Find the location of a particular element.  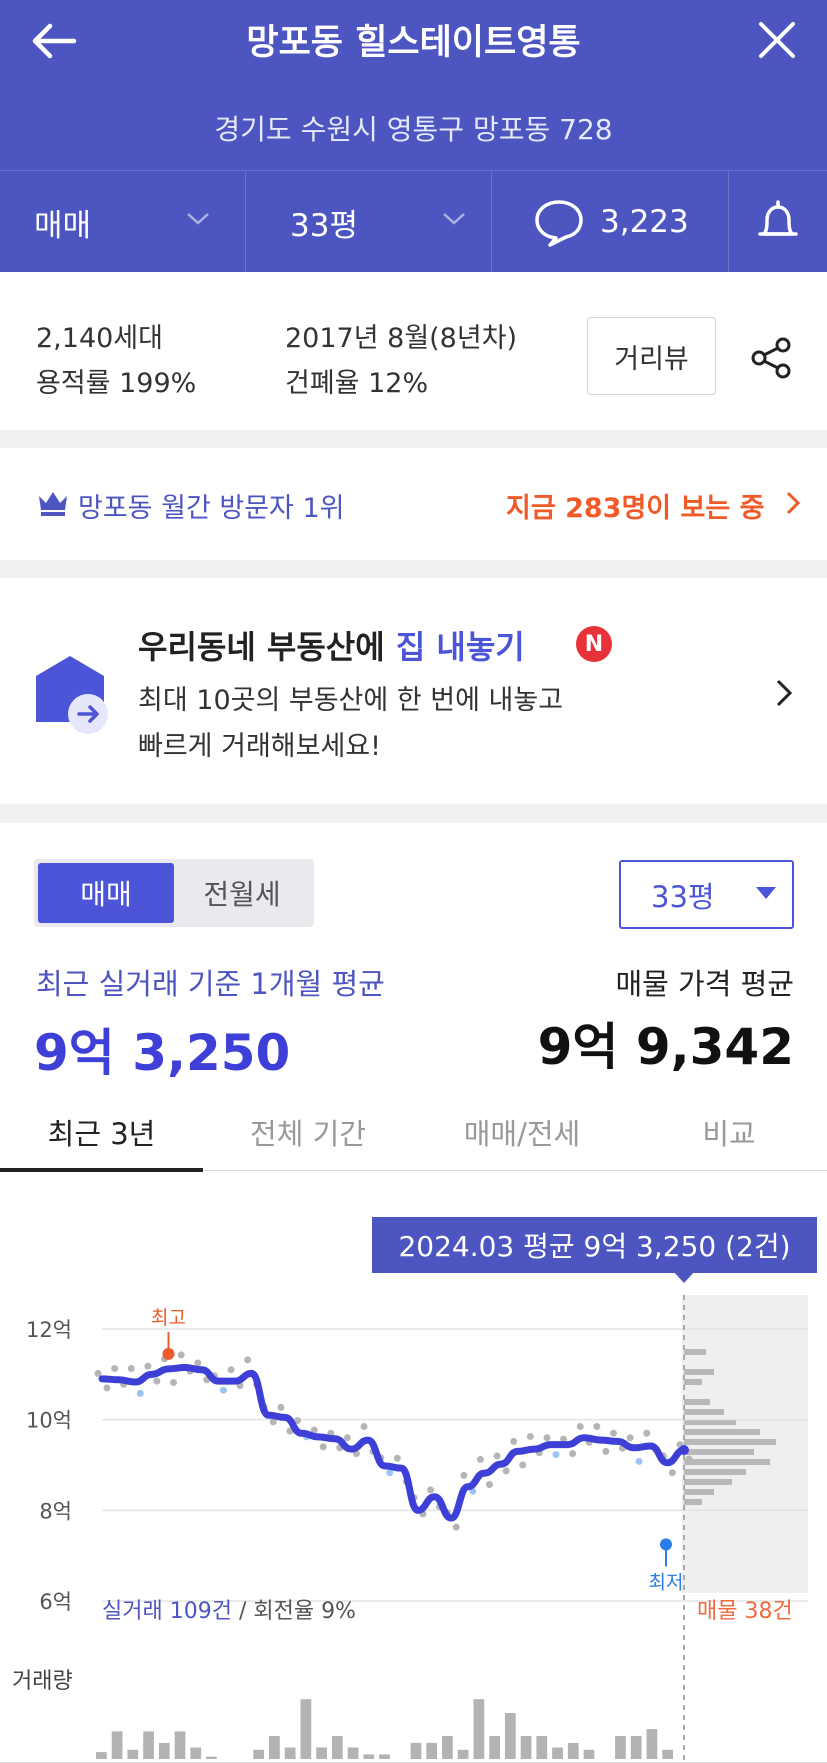

toggle-rent: 전월세 is located at coordinates (242, 893).